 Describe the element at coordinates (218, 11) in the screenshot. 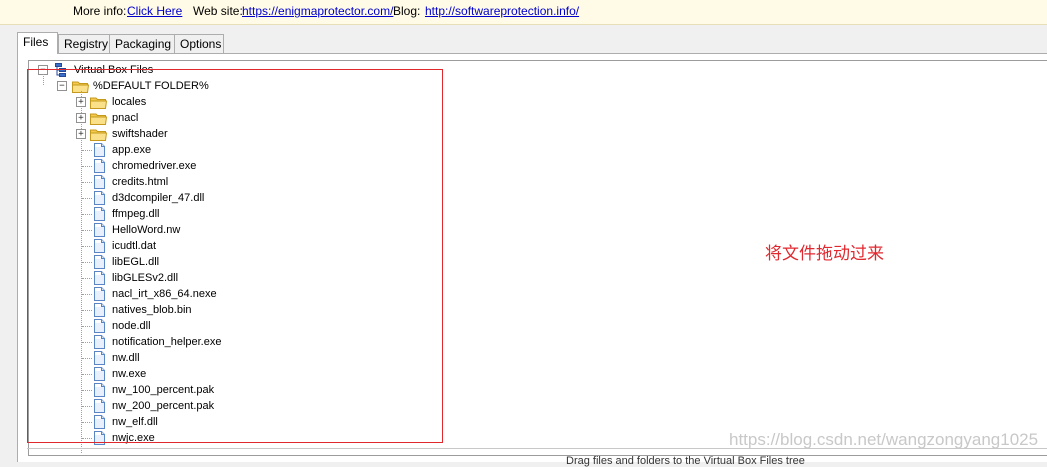

I see `website-label: Web site:` at that location.